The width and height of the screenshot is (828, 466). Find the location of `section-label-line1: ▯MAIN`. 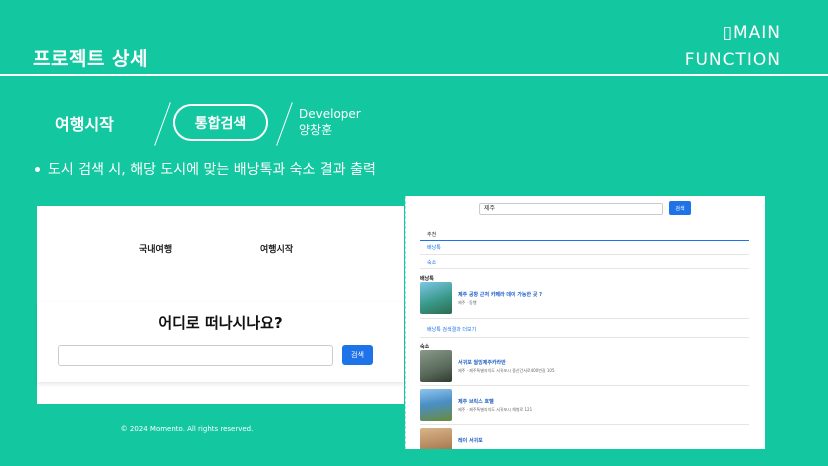

section-label-line1: ▯MAIN is located at coordinates (751, 33).